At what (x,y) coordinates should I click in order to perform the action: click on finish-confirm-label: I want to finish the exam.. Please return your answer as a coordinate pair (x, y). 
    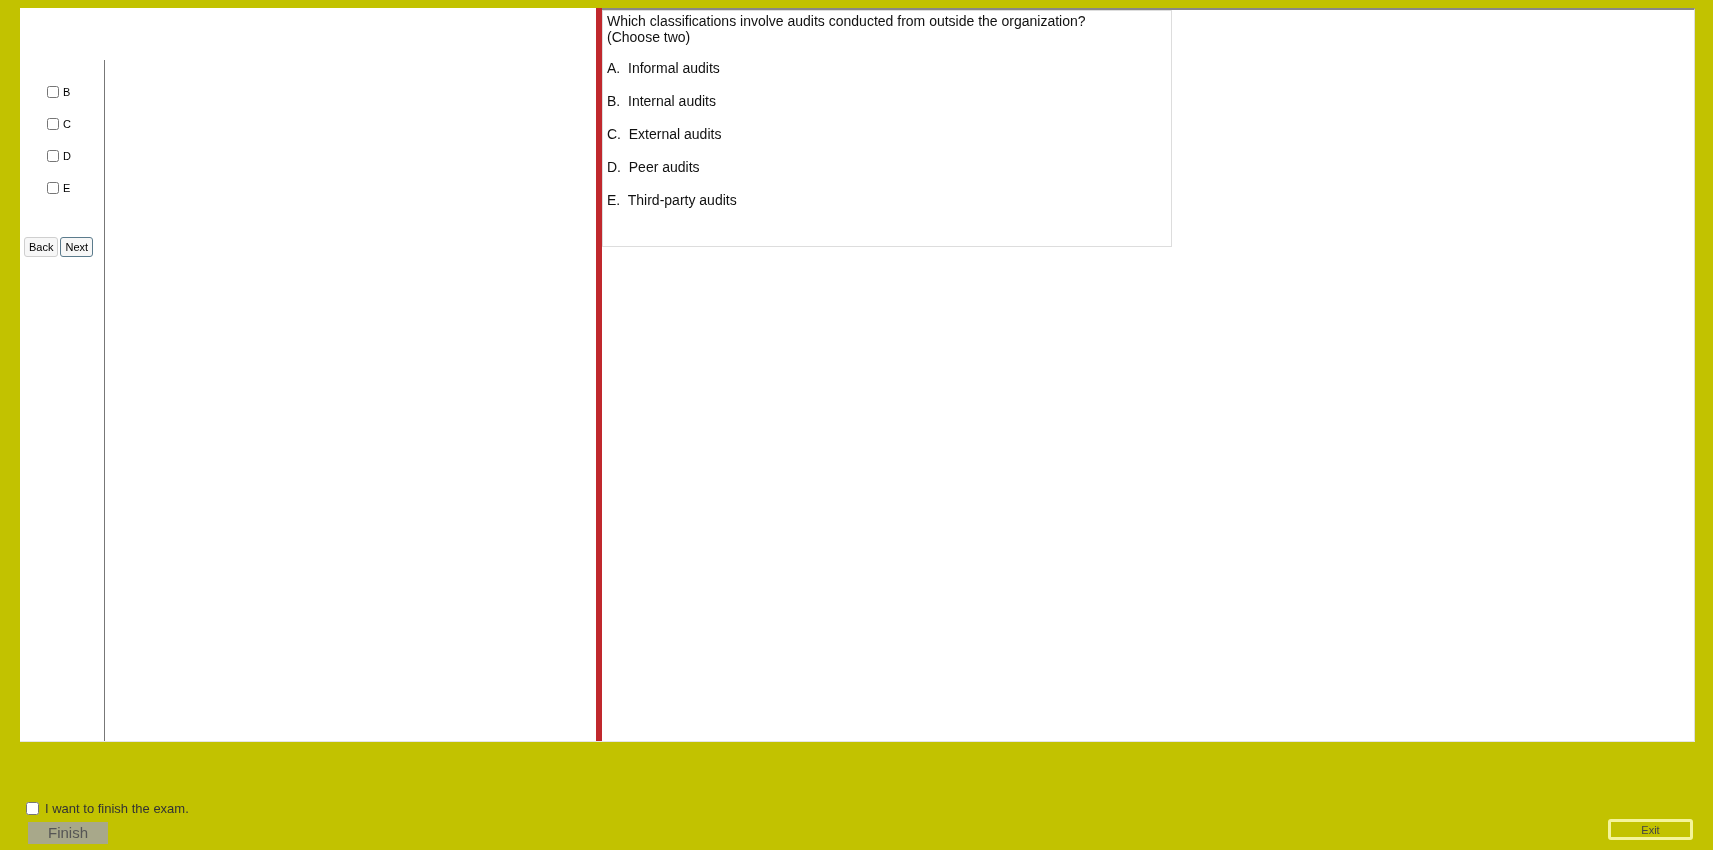
    Looking at the image, I should click on (117, 808).